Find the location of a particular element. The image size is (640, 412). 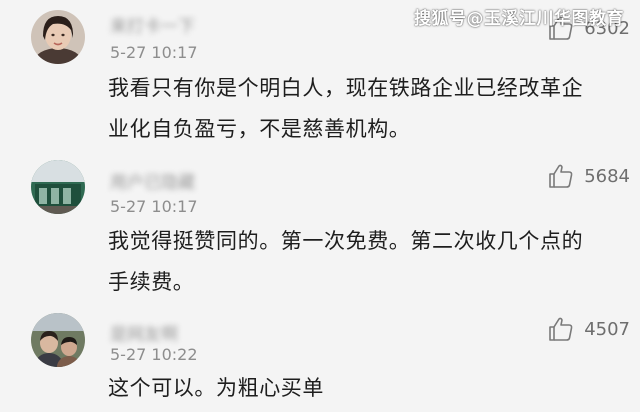

avatar-image is located at coordinates (58, 340).